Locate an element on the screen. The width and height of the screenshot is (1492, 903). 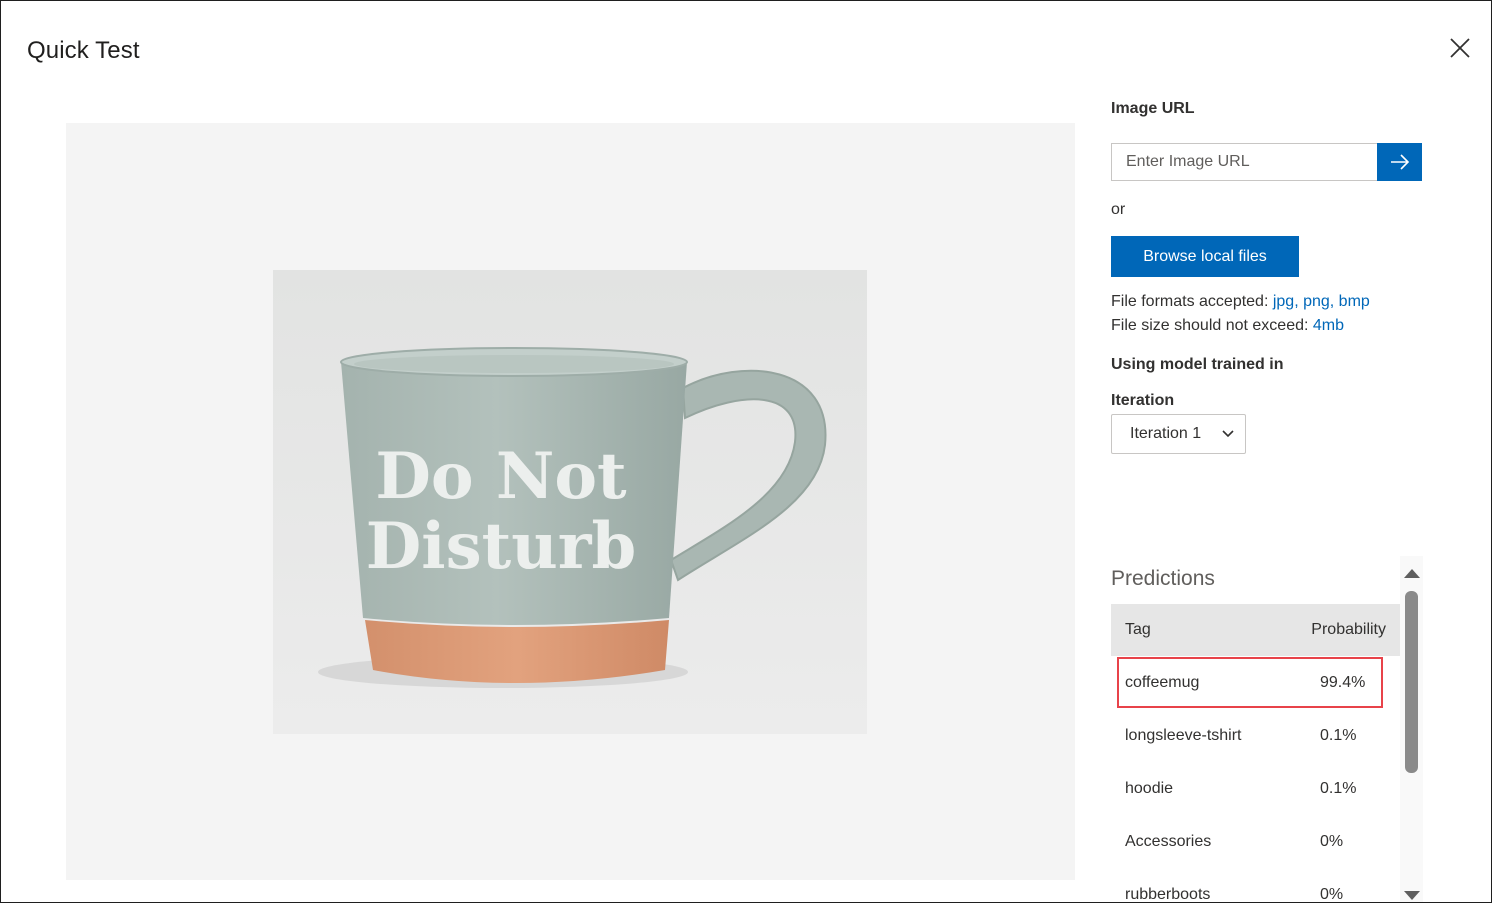
file-formats-link: jpg, png, bmp is located at coordinates (1321, 301).